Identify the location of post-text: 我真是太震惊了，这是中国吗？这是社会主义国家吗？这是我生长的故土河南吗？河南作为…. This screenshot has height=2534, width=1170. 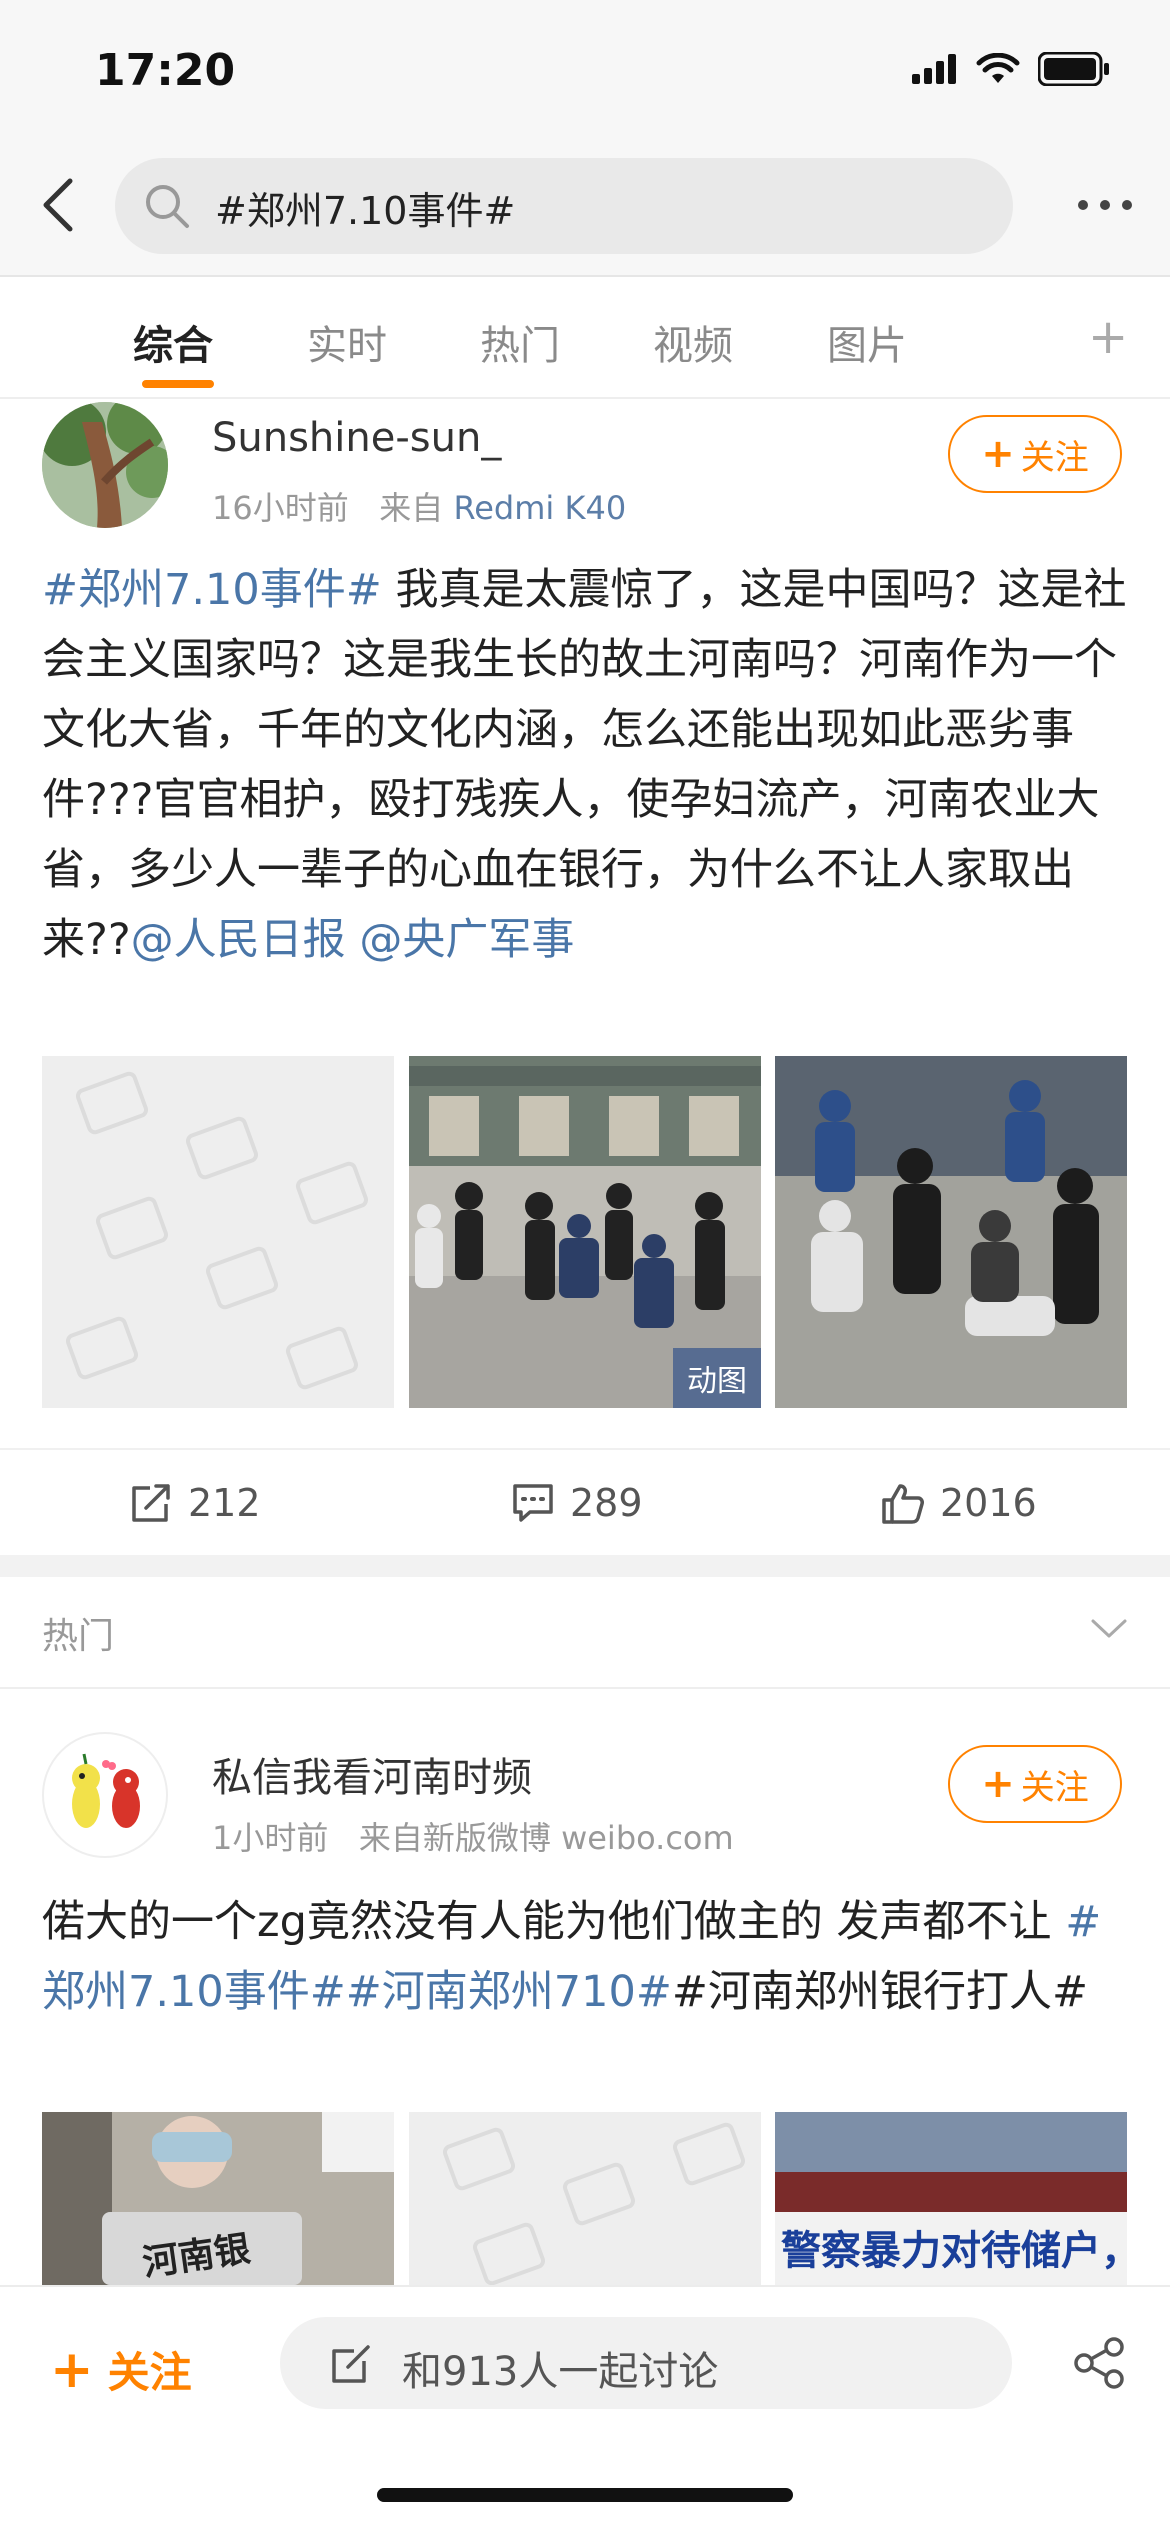
(584, 765).